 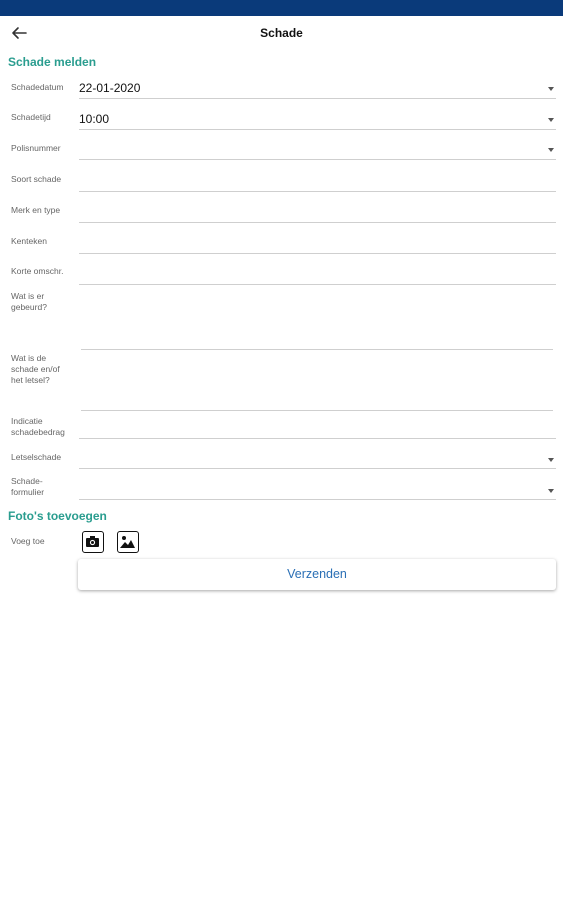 What do you see at coordinates (29, 301) in the screenshot?
I see `what-happened-label: Wat is er gebeurd?` at bounding box center [29, 301].